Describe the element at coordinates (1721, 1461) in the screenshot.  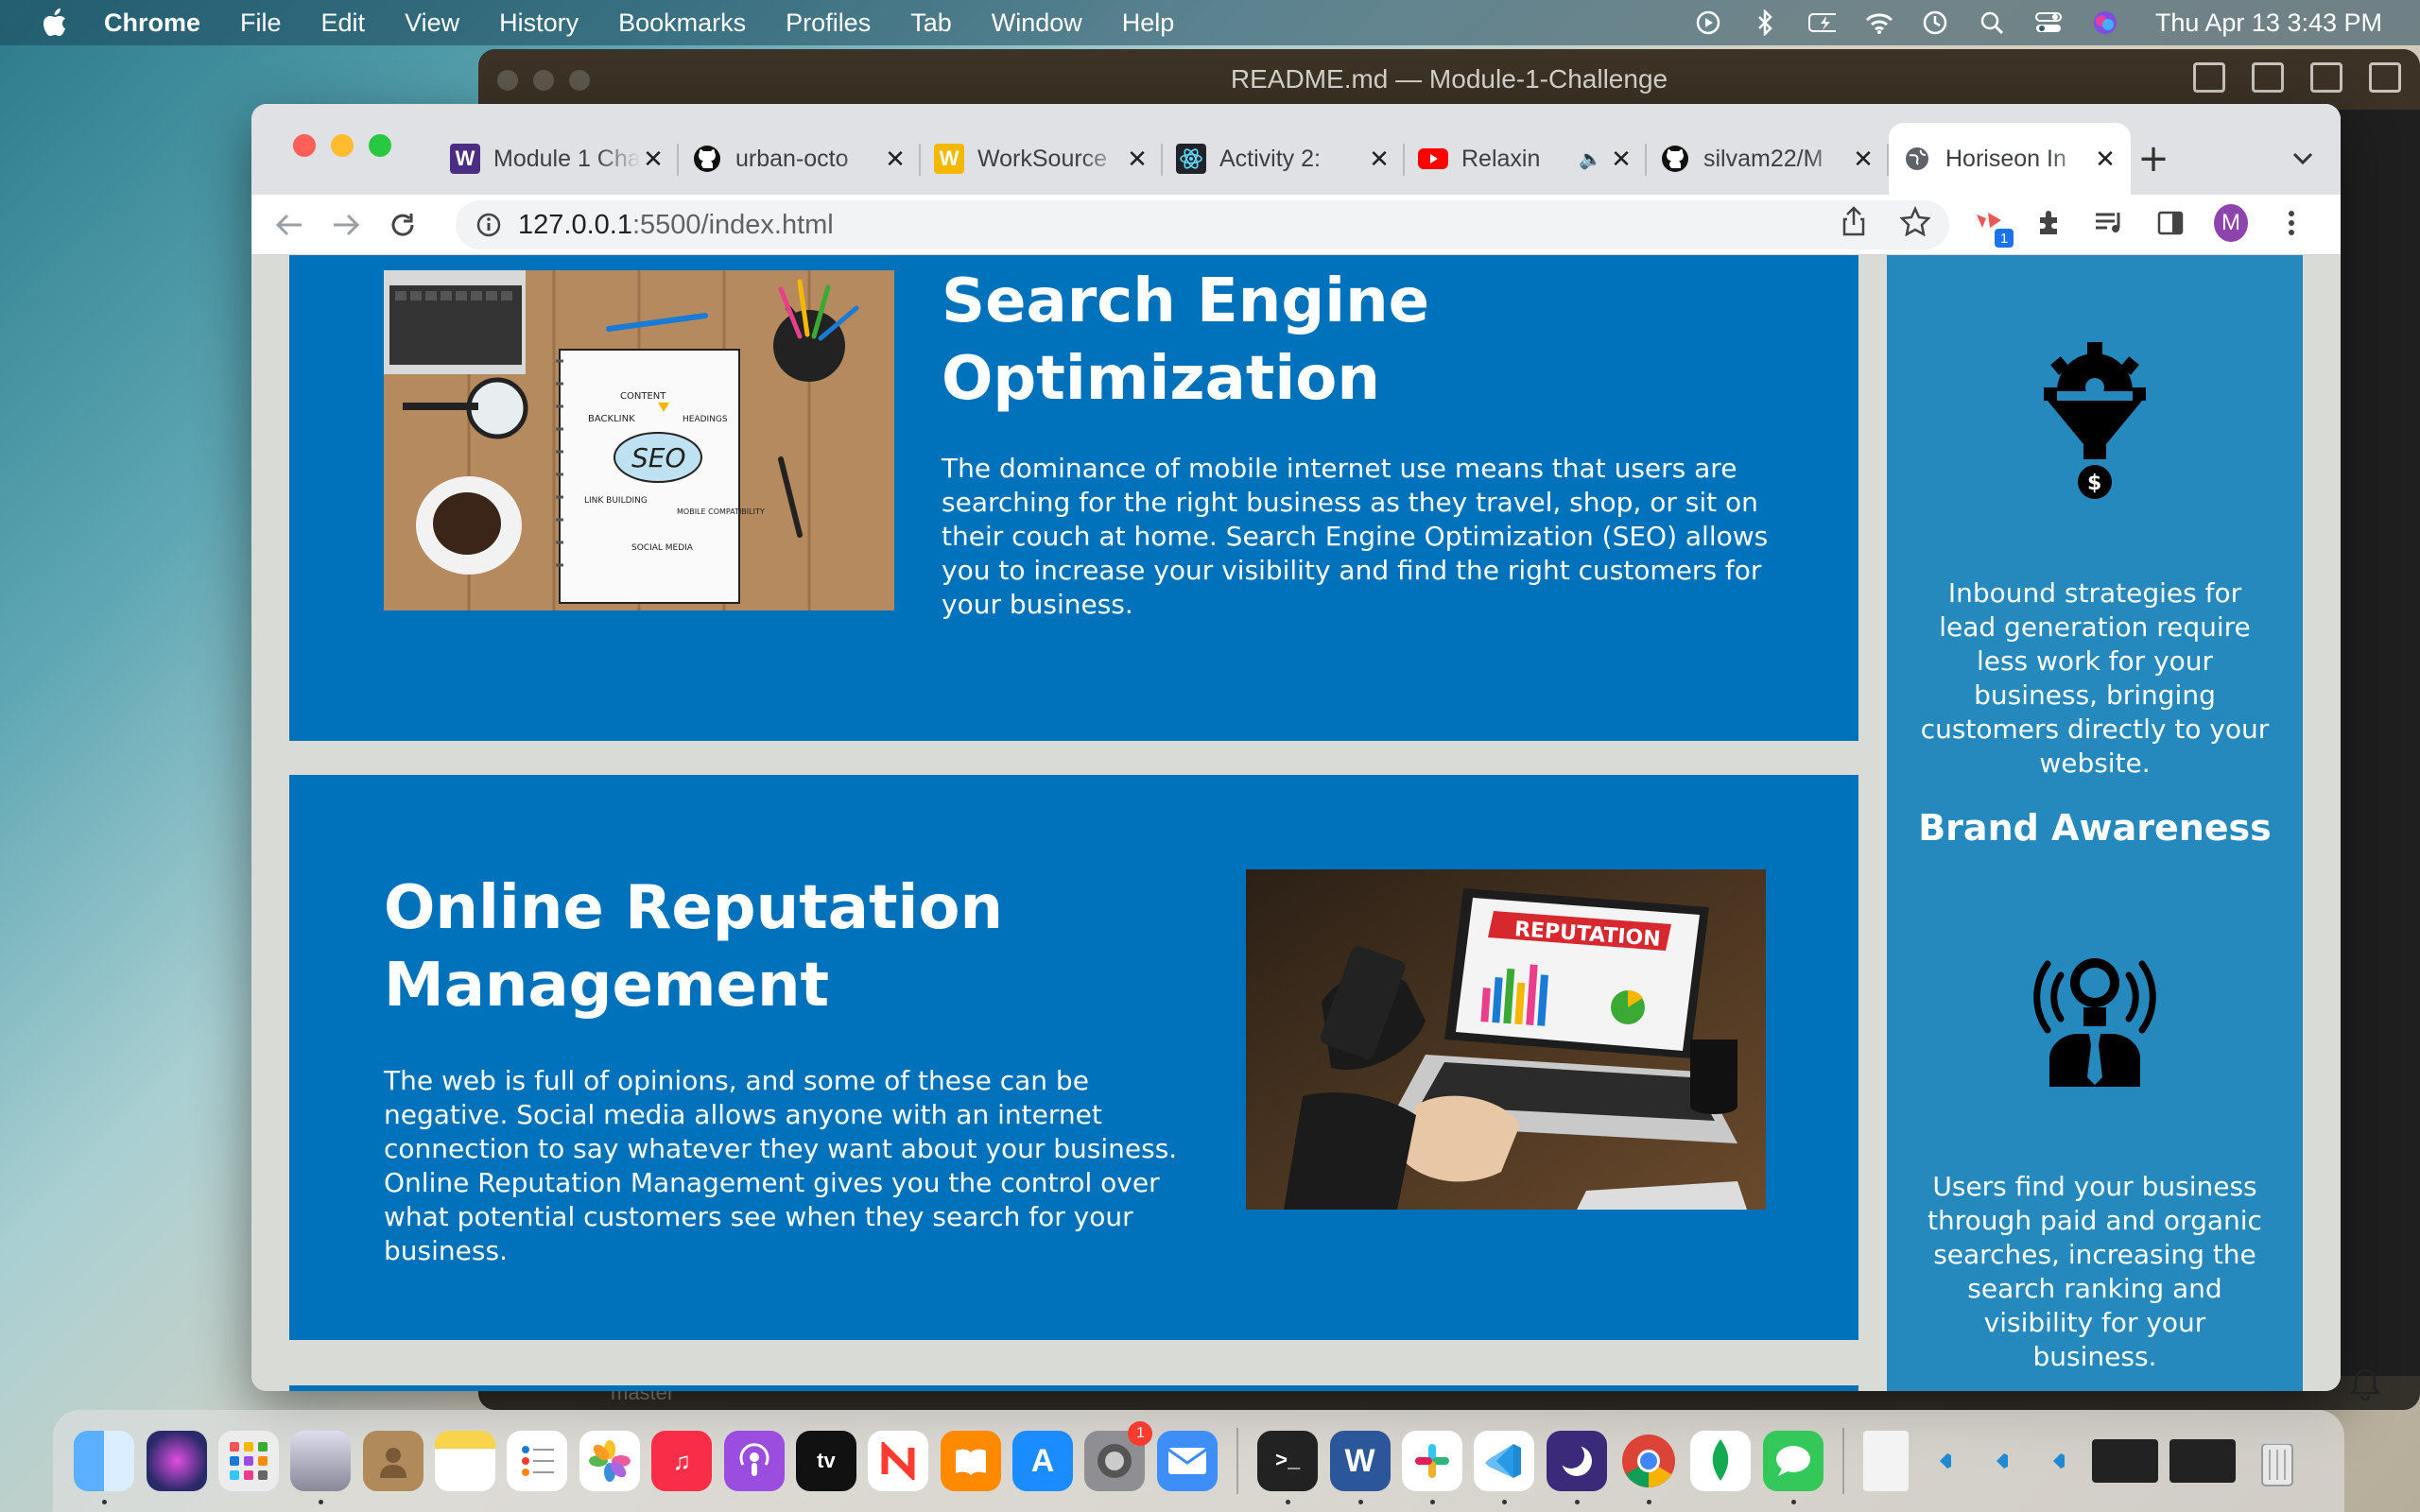
I see `mongodb-icon` at that location.